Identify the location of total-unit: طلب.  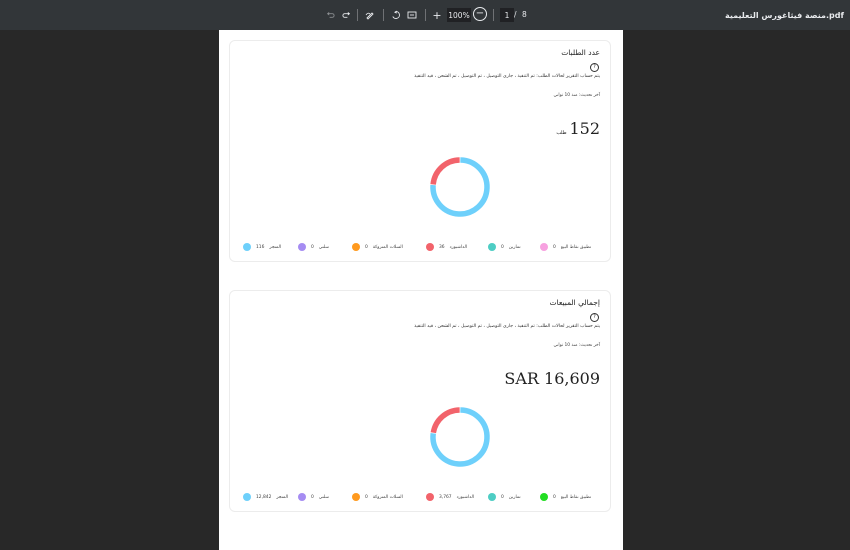
(561, 133).